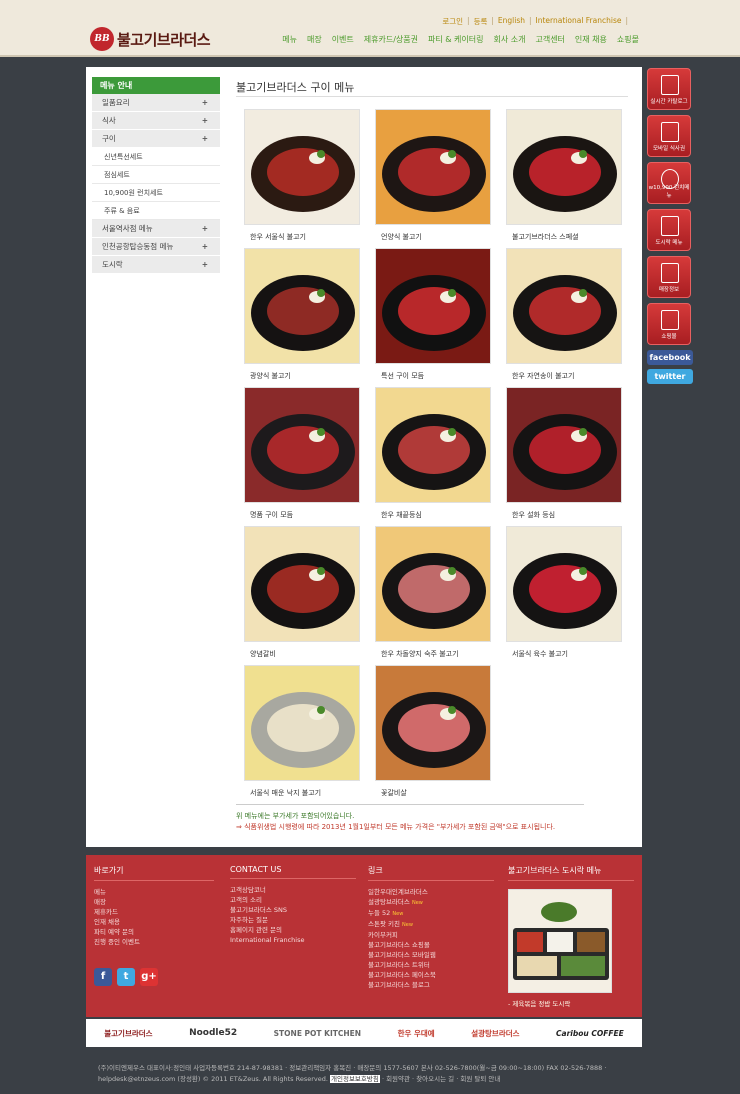  I want to click on menu-caption: 광양식 불고기, so click(302, 376).